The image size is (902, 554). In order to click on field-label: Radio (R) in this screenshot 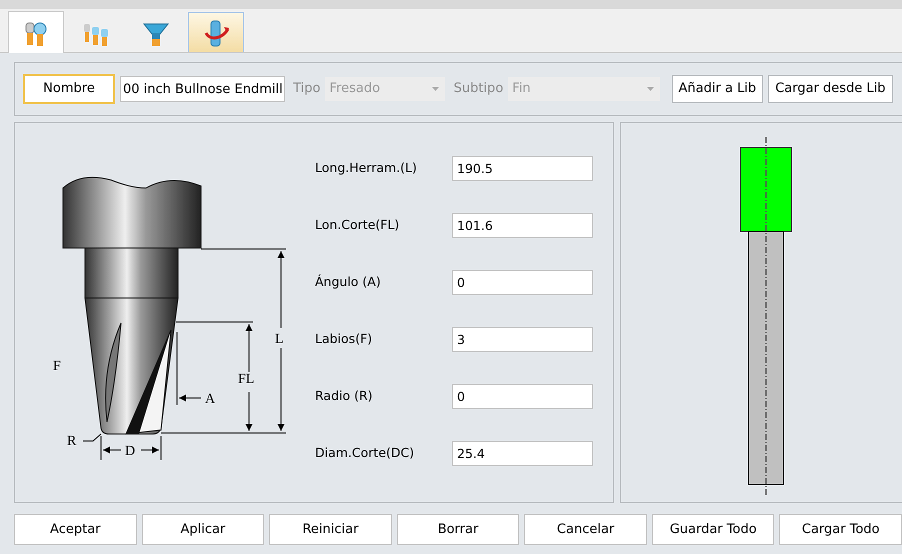, I will do `click(344, 396)`.